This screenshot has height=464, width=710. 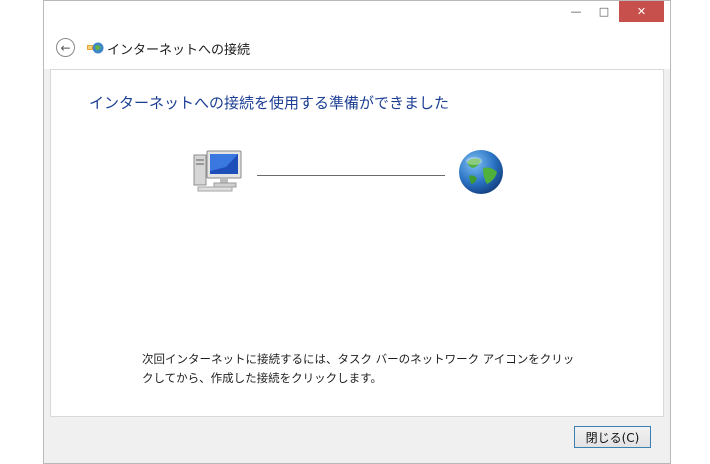 I want to click on back-button: ←, so click(x=65, y=47).